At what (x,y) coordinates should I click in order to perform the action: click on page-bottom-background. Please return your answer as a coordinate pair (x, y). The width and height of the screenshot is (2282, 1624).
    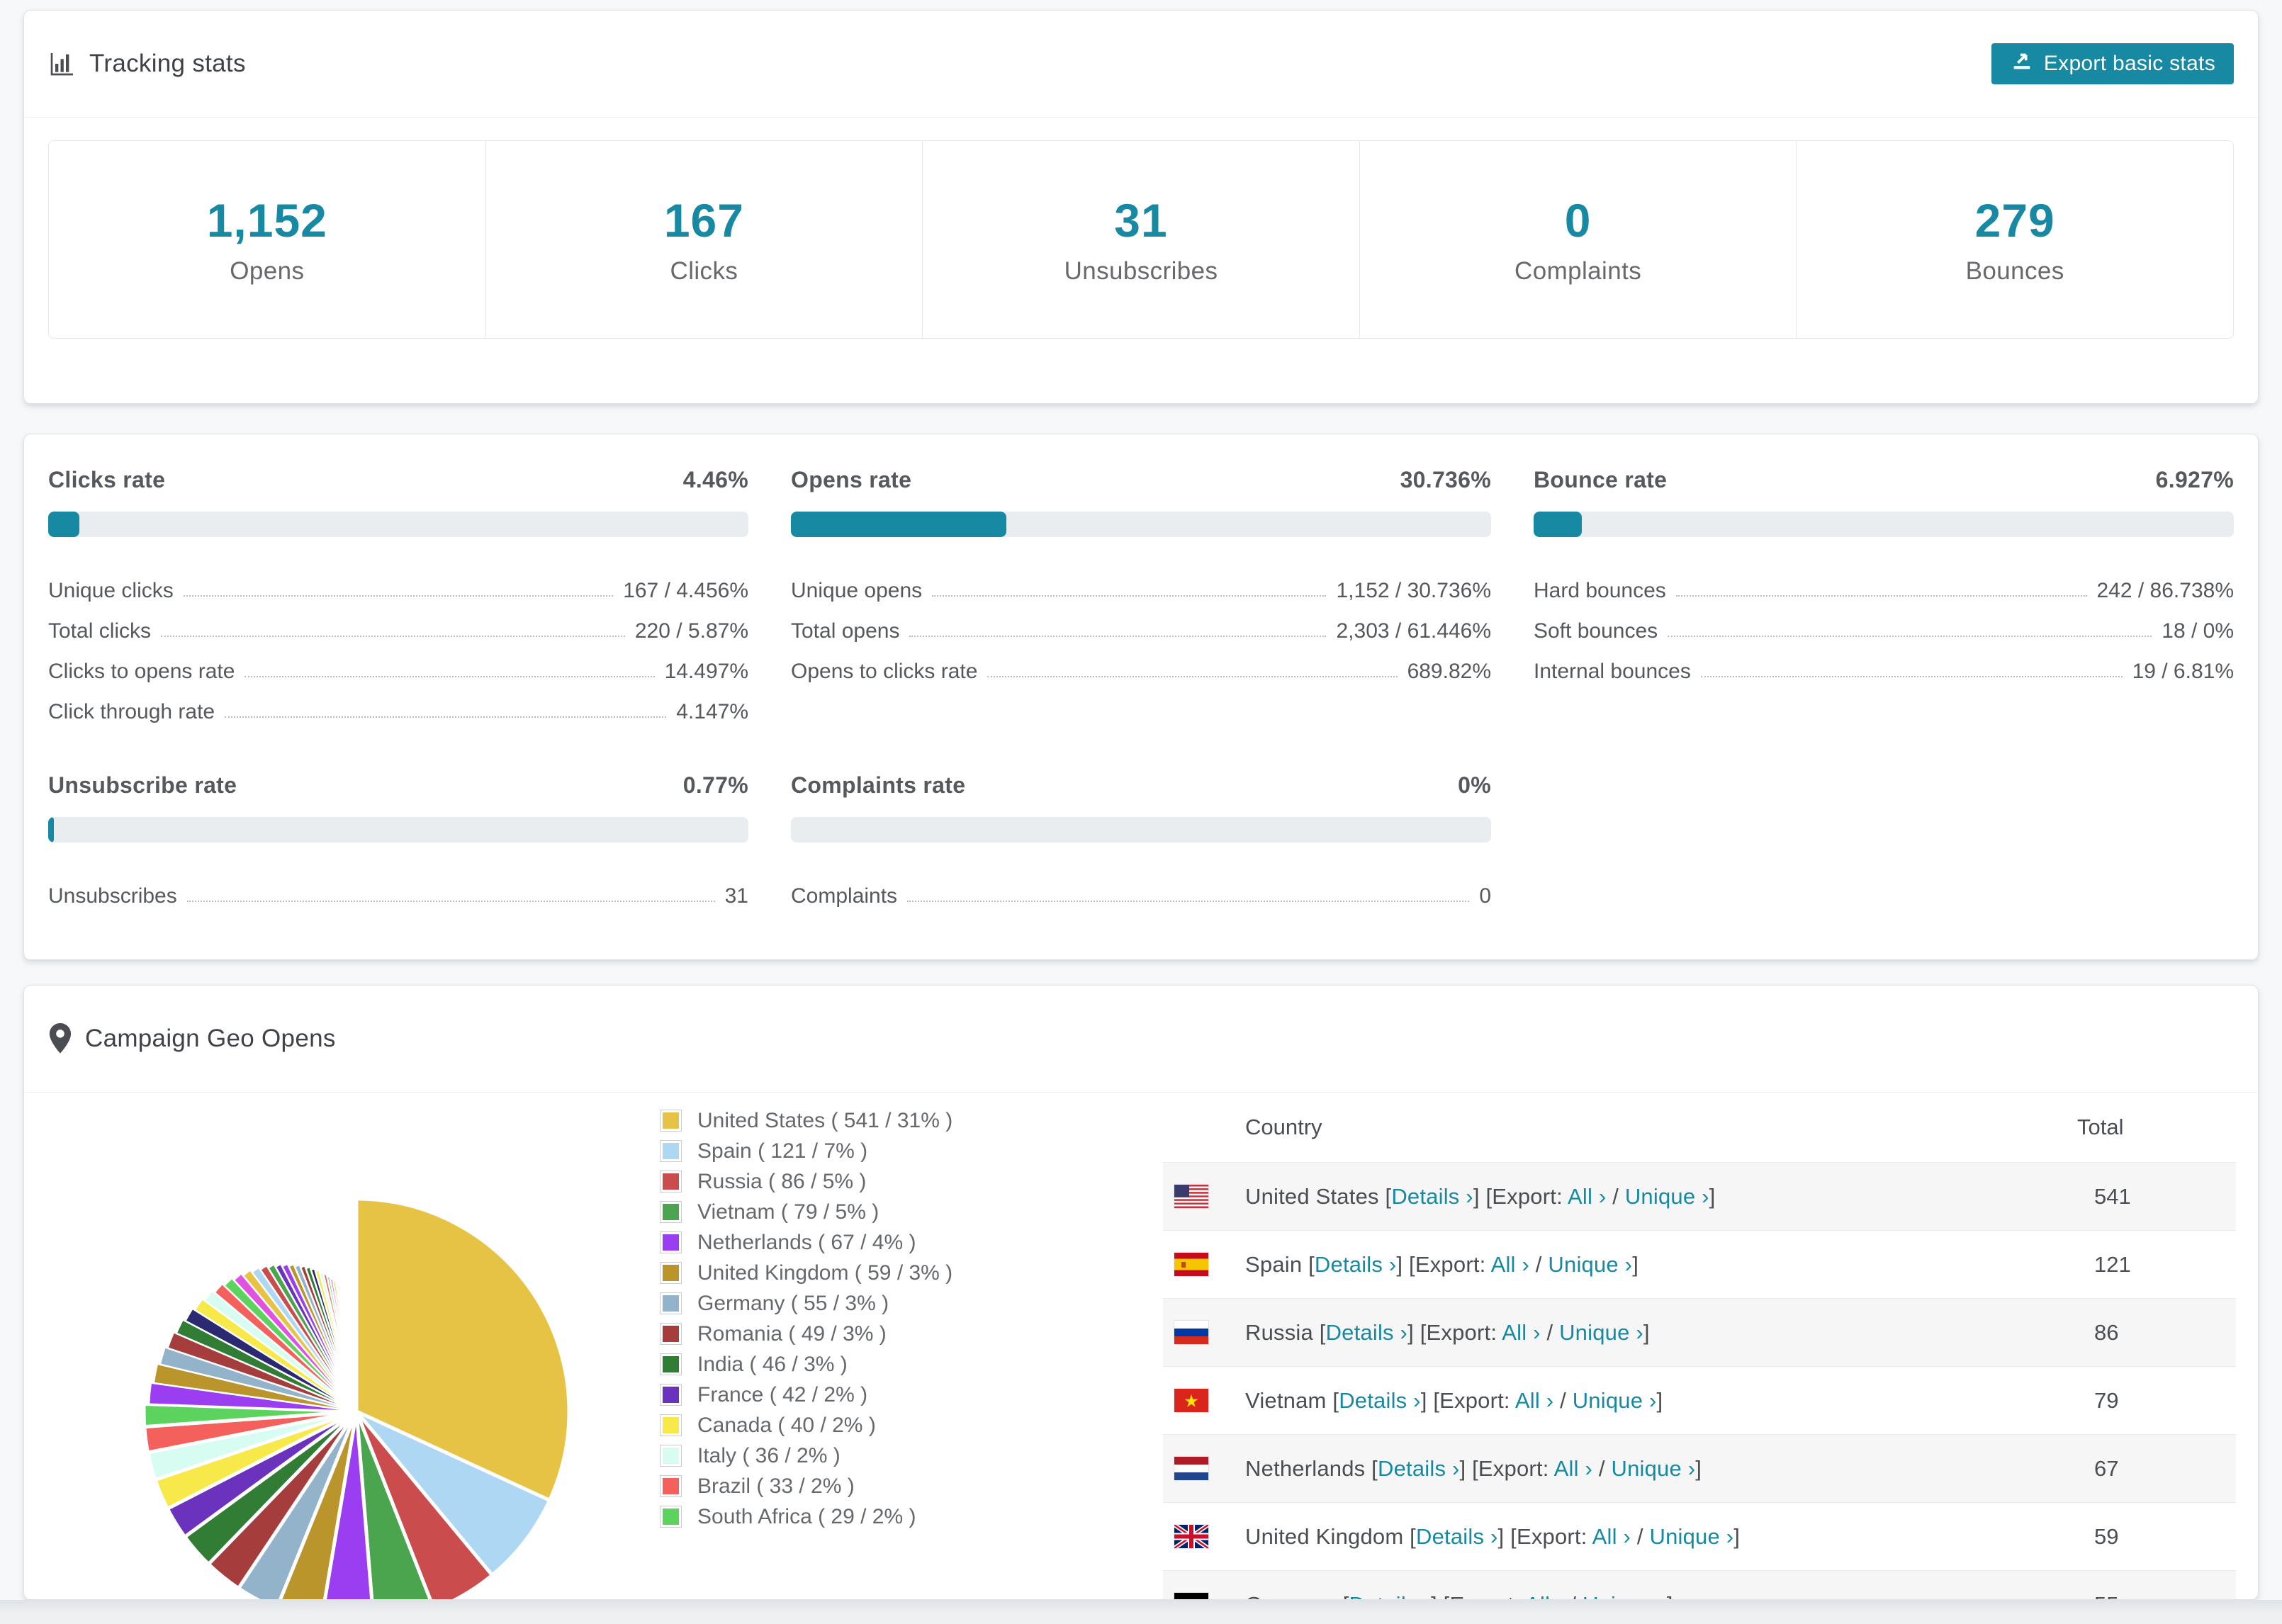
    Looking at the image, I should click on (1141, 1612).